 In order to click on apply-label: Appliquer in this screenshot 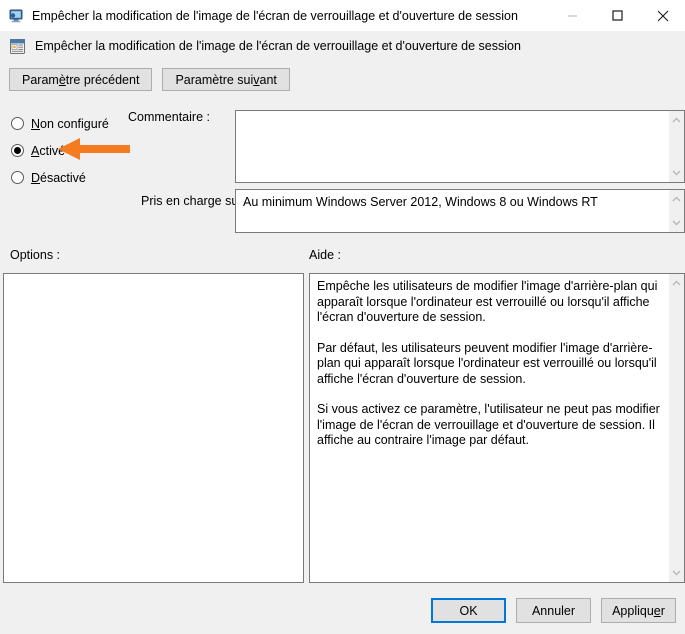, I will do `click(638, 610)`.